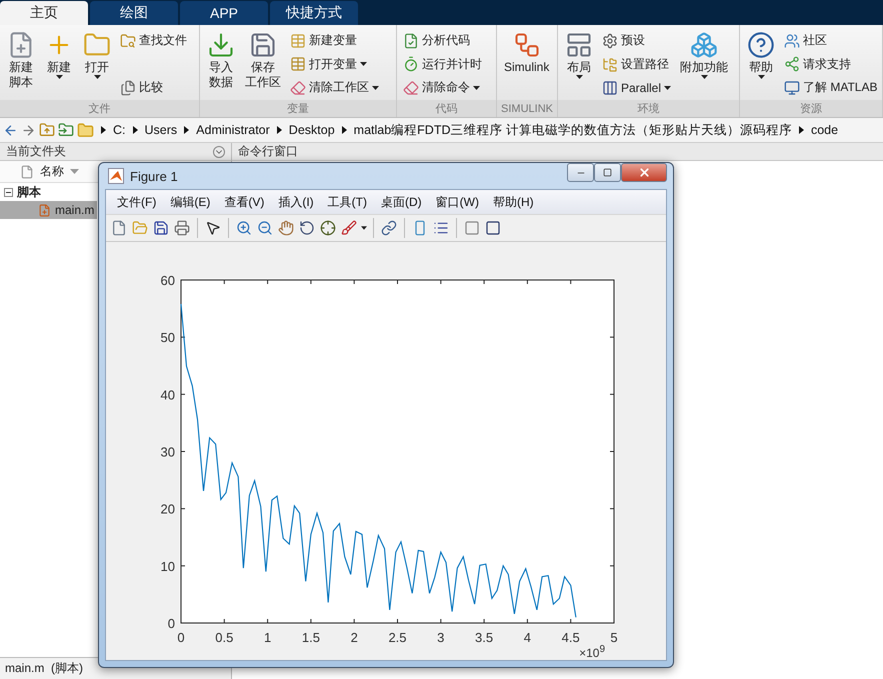 The image size is (883, 679). What do you see at coordinates (47, 130) in the screenshot?
I see `folder-up-icon` at bounding box center [47, 130].